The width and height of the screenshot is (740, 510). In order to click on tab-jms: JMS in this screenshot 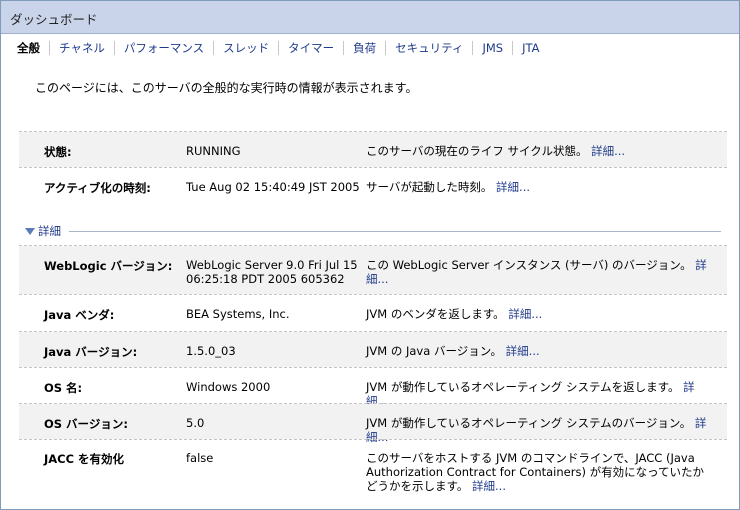, I will do `click(493, 48)`.